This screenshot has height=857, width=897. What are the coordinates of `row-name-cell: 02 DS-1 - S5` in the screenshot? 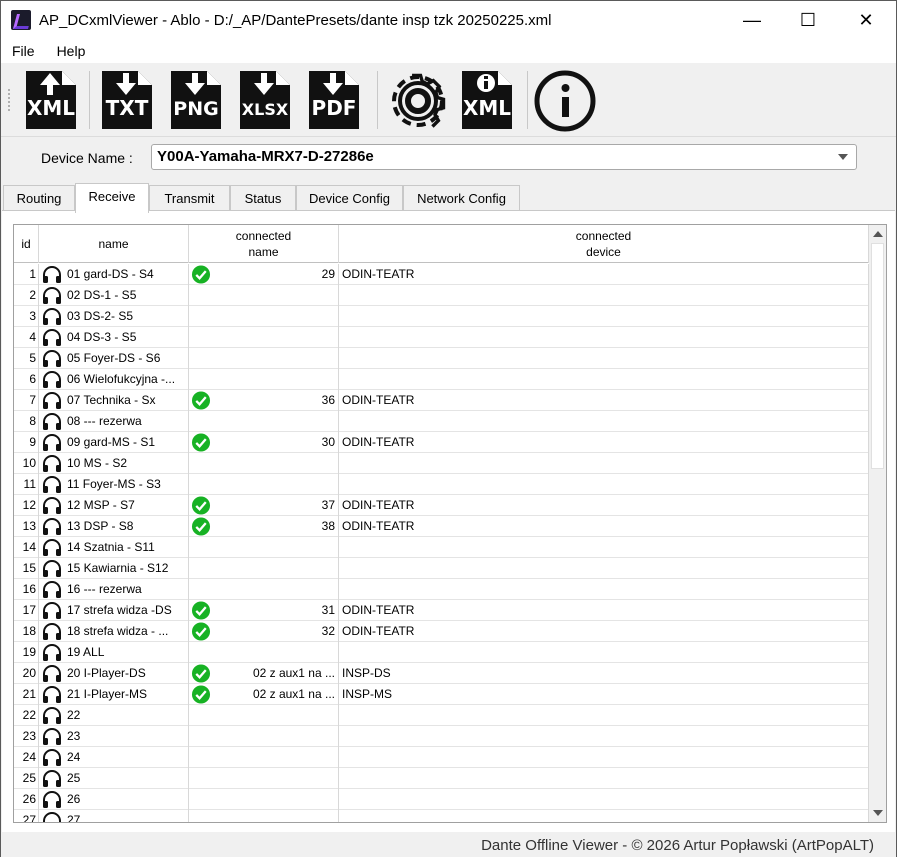 It's located at (114, 295).